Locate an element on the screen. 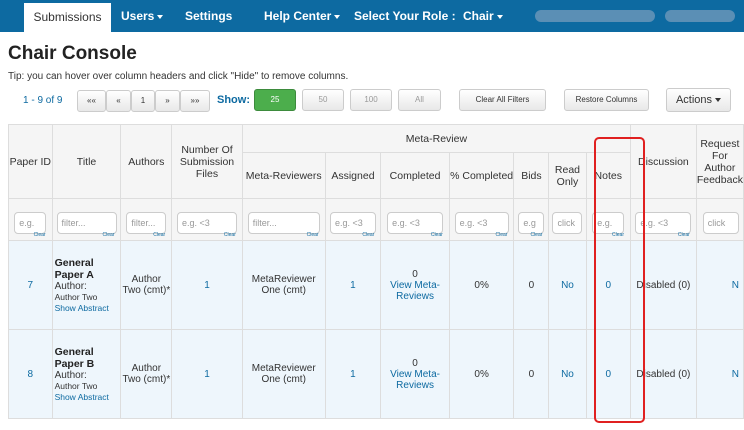 The width and height of the screenshot is (744, 430). show-all-button: All is located at coordinates (419, 100).